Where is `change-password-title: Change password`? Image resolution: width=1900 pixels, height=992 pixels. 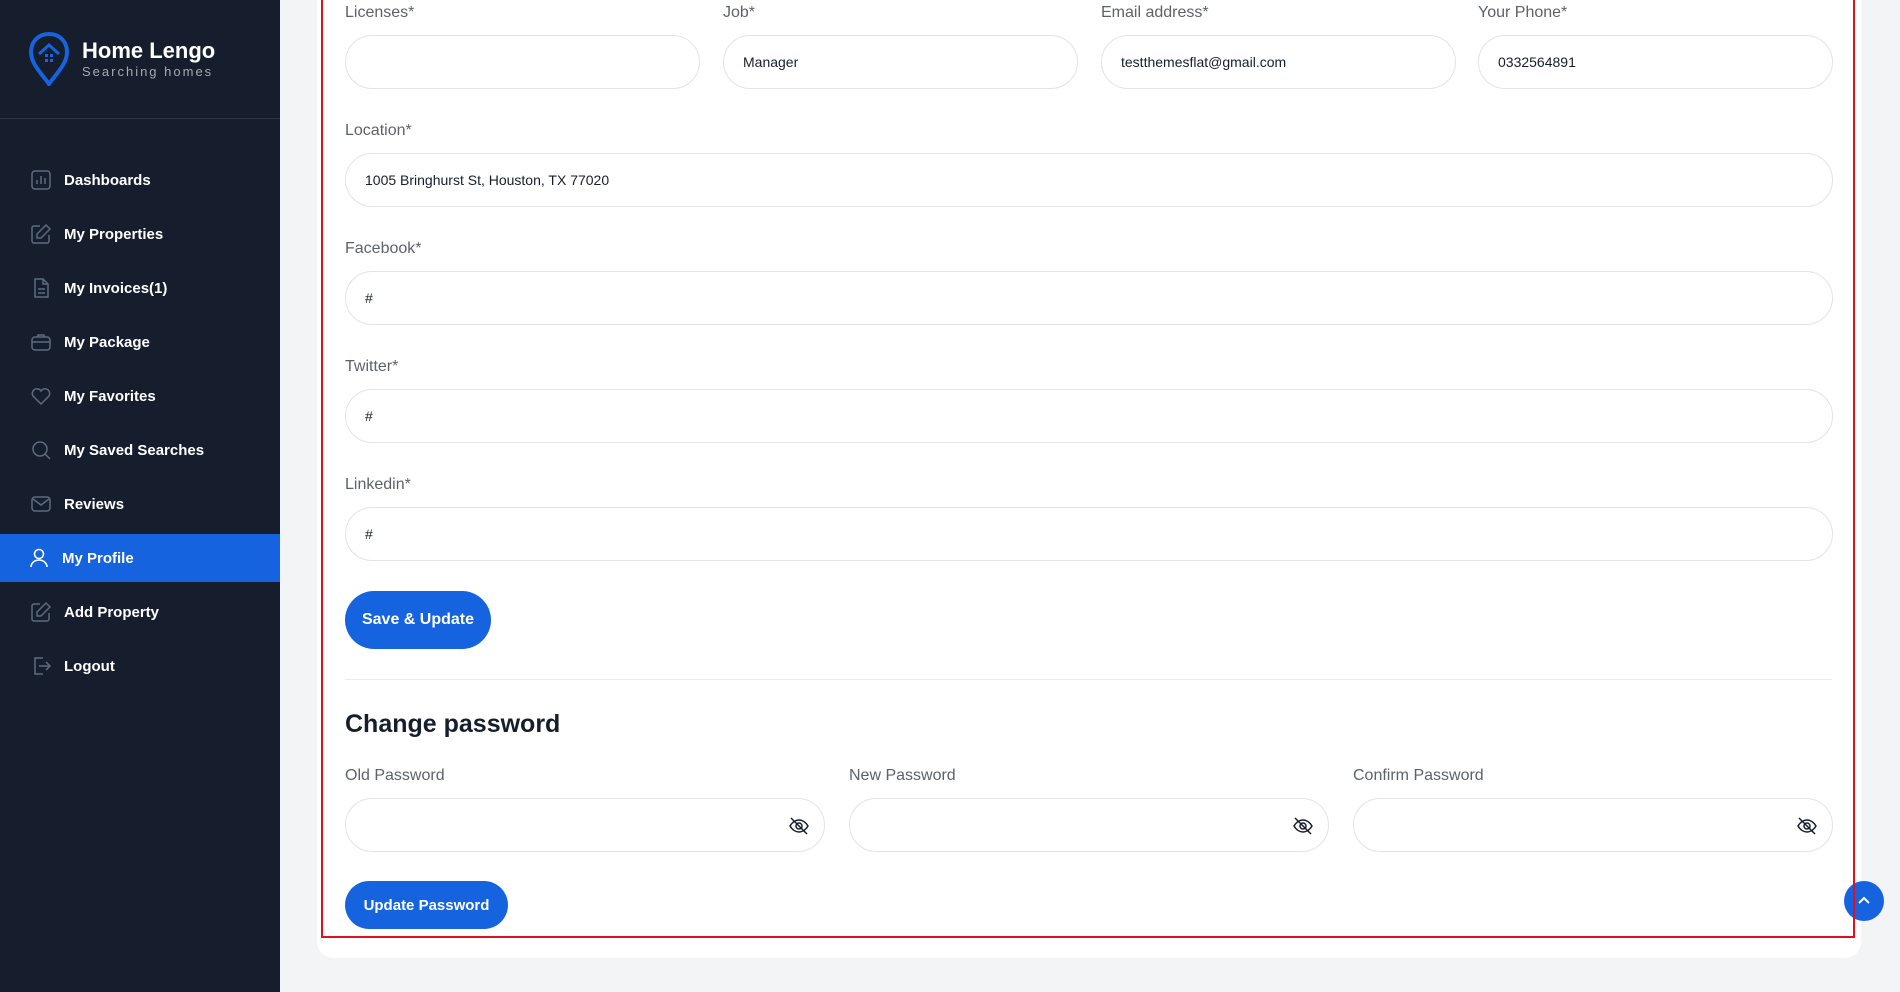 change-password-title: Change password is located at coordinates (453, 724).